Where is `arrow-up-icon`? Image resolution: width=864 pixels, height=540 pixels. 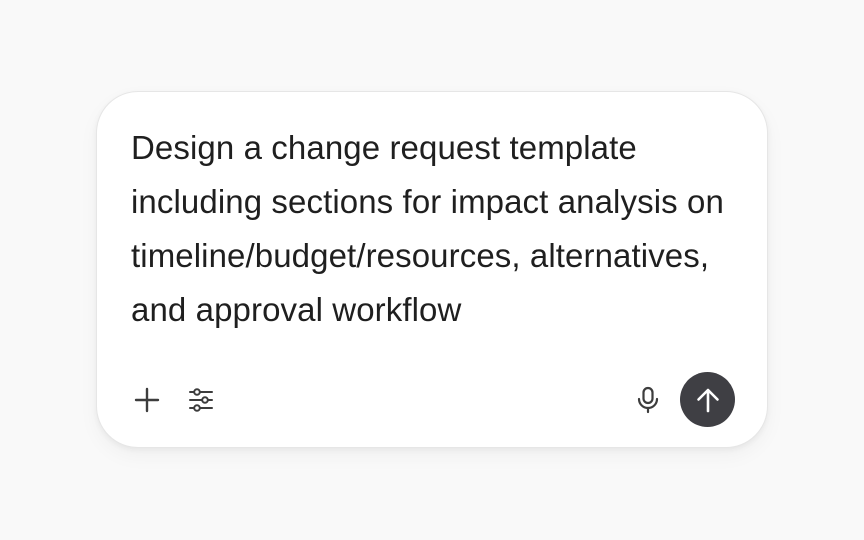
arrow-up-icon is located at coordinates (708, 400).